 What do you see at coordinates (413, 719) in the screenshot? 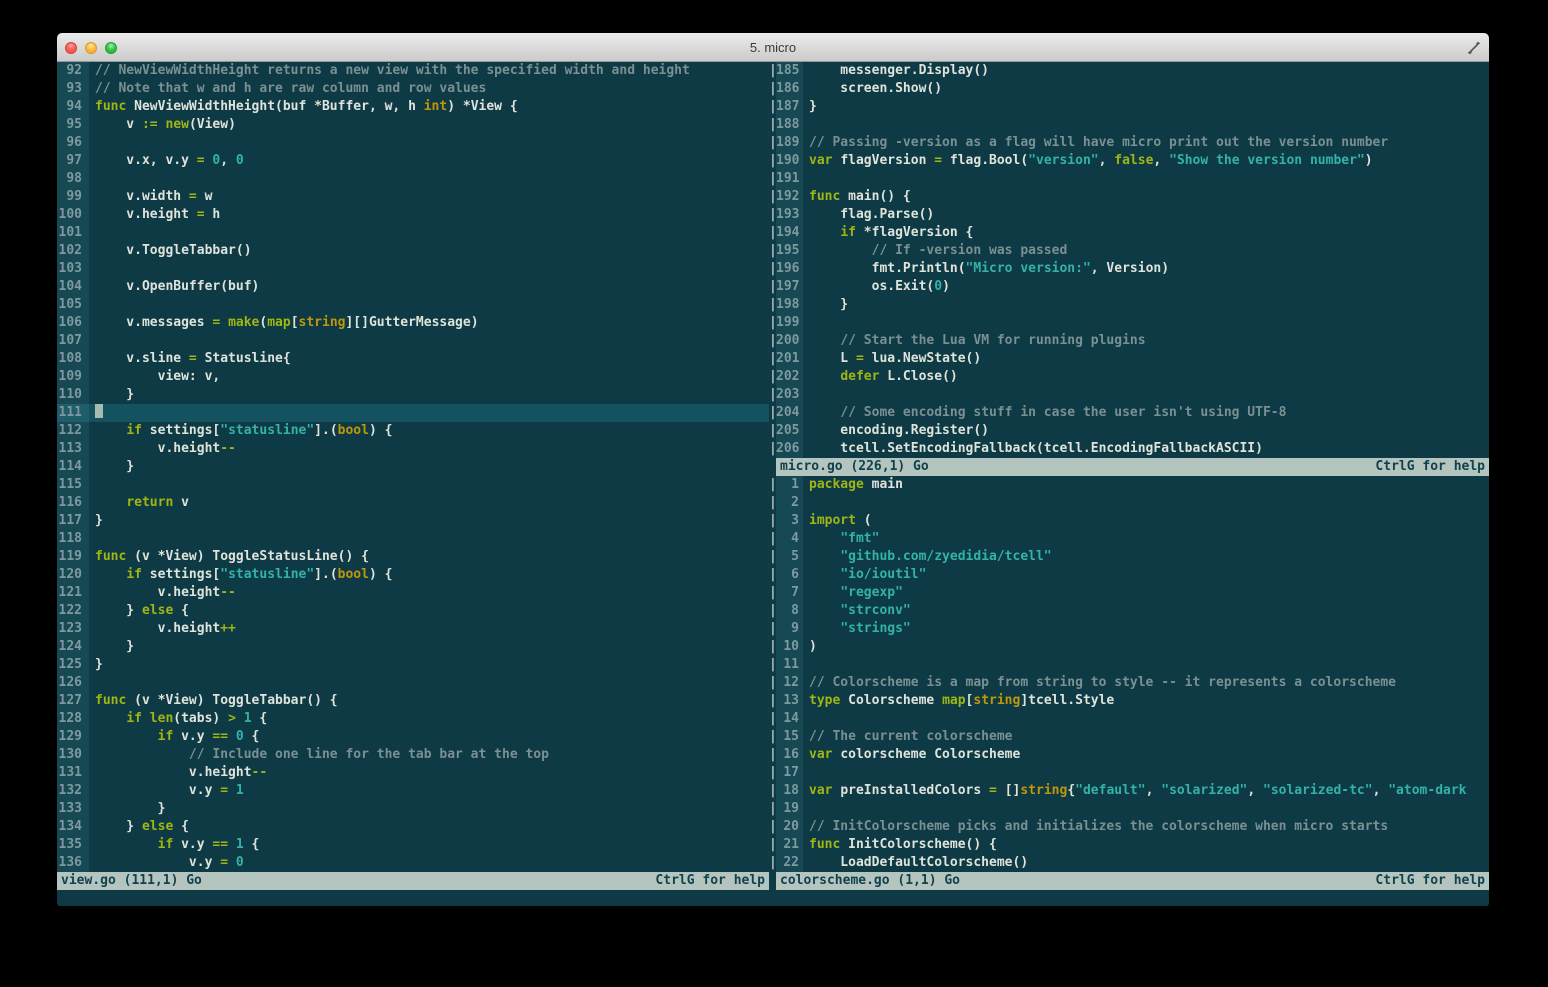
I see `code-line: 128 if len(tabs) > 1 {` at bounding box center [413, 719].